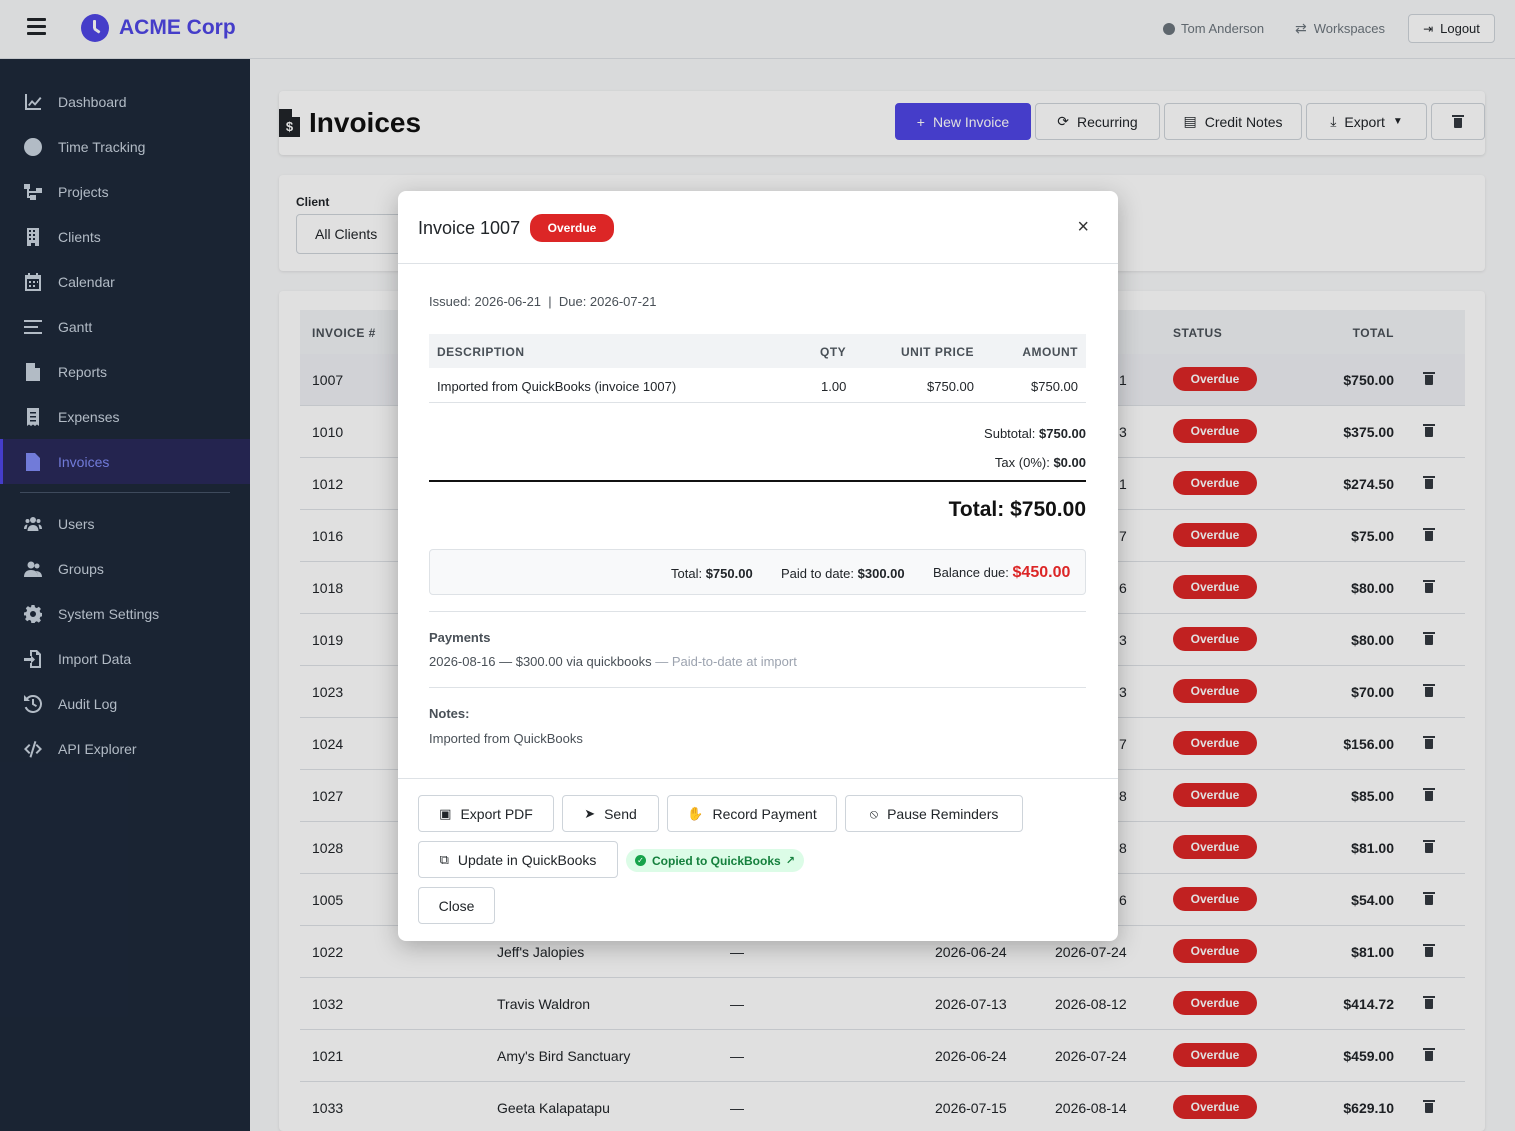  I want to click on issued-due-dates: Issued: 2026-06-21 | Due: 2026-07-21, so click(543, 301).